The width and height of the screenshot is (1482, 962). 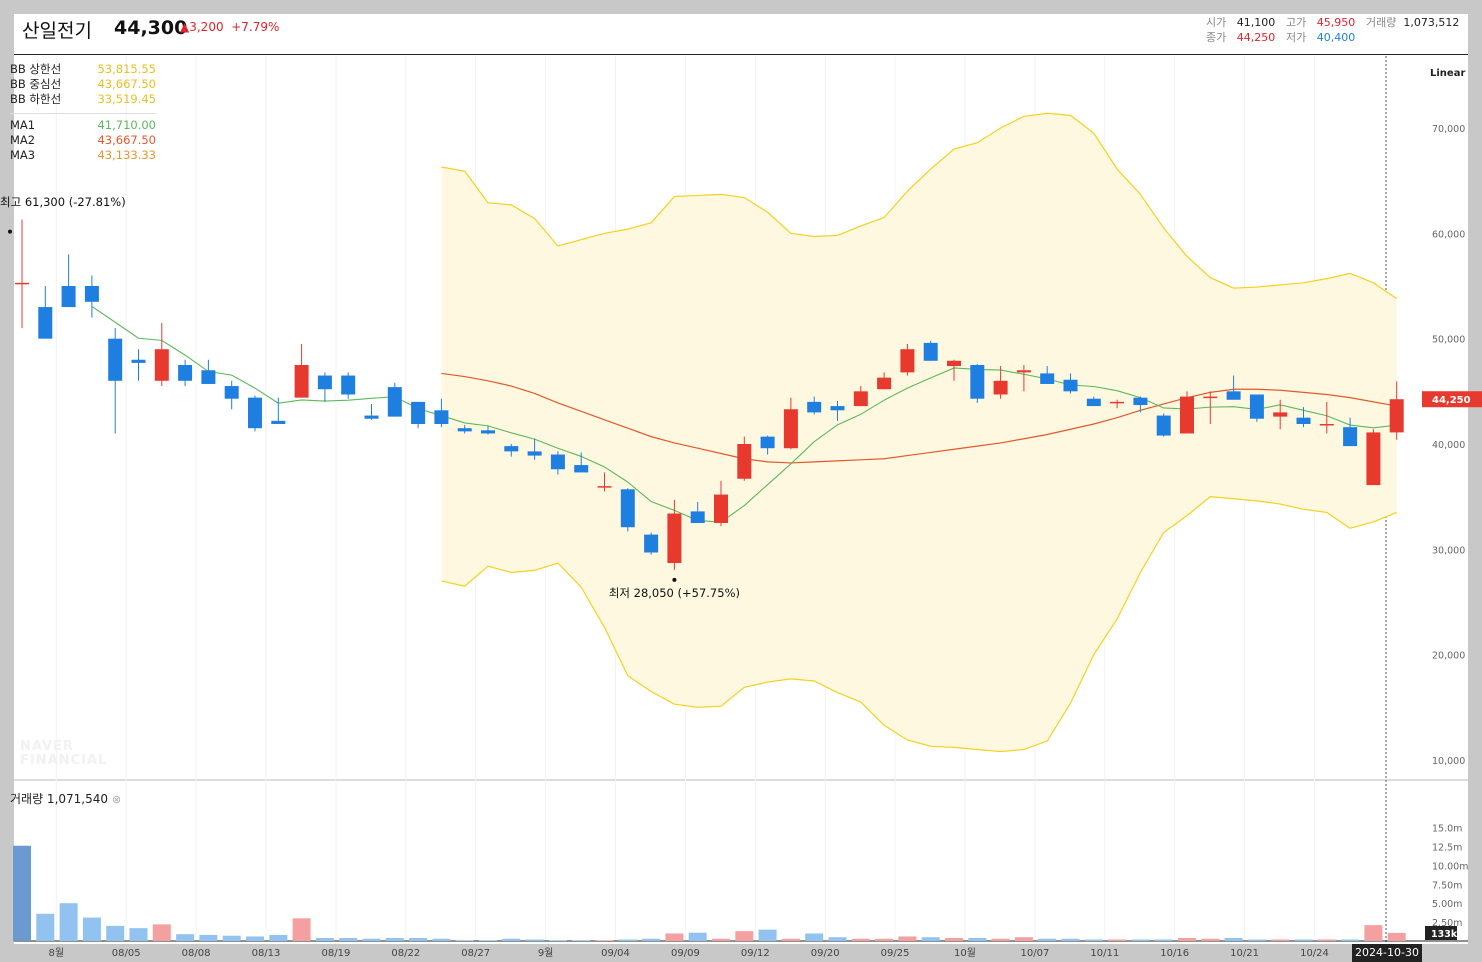 I want to click on y-tick-label: 60,000, so click(x=1448, y=234).